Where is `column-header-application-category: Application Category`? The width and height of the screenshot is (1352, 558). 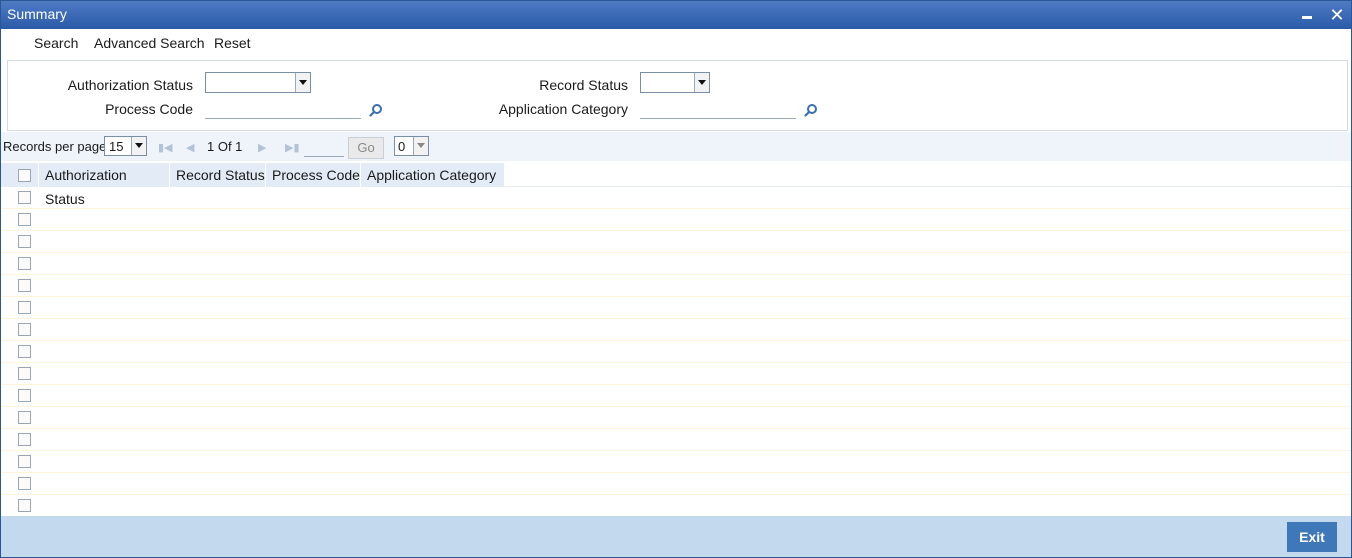 column-header-application-category: Application Category is located at coordinates (433, 175).